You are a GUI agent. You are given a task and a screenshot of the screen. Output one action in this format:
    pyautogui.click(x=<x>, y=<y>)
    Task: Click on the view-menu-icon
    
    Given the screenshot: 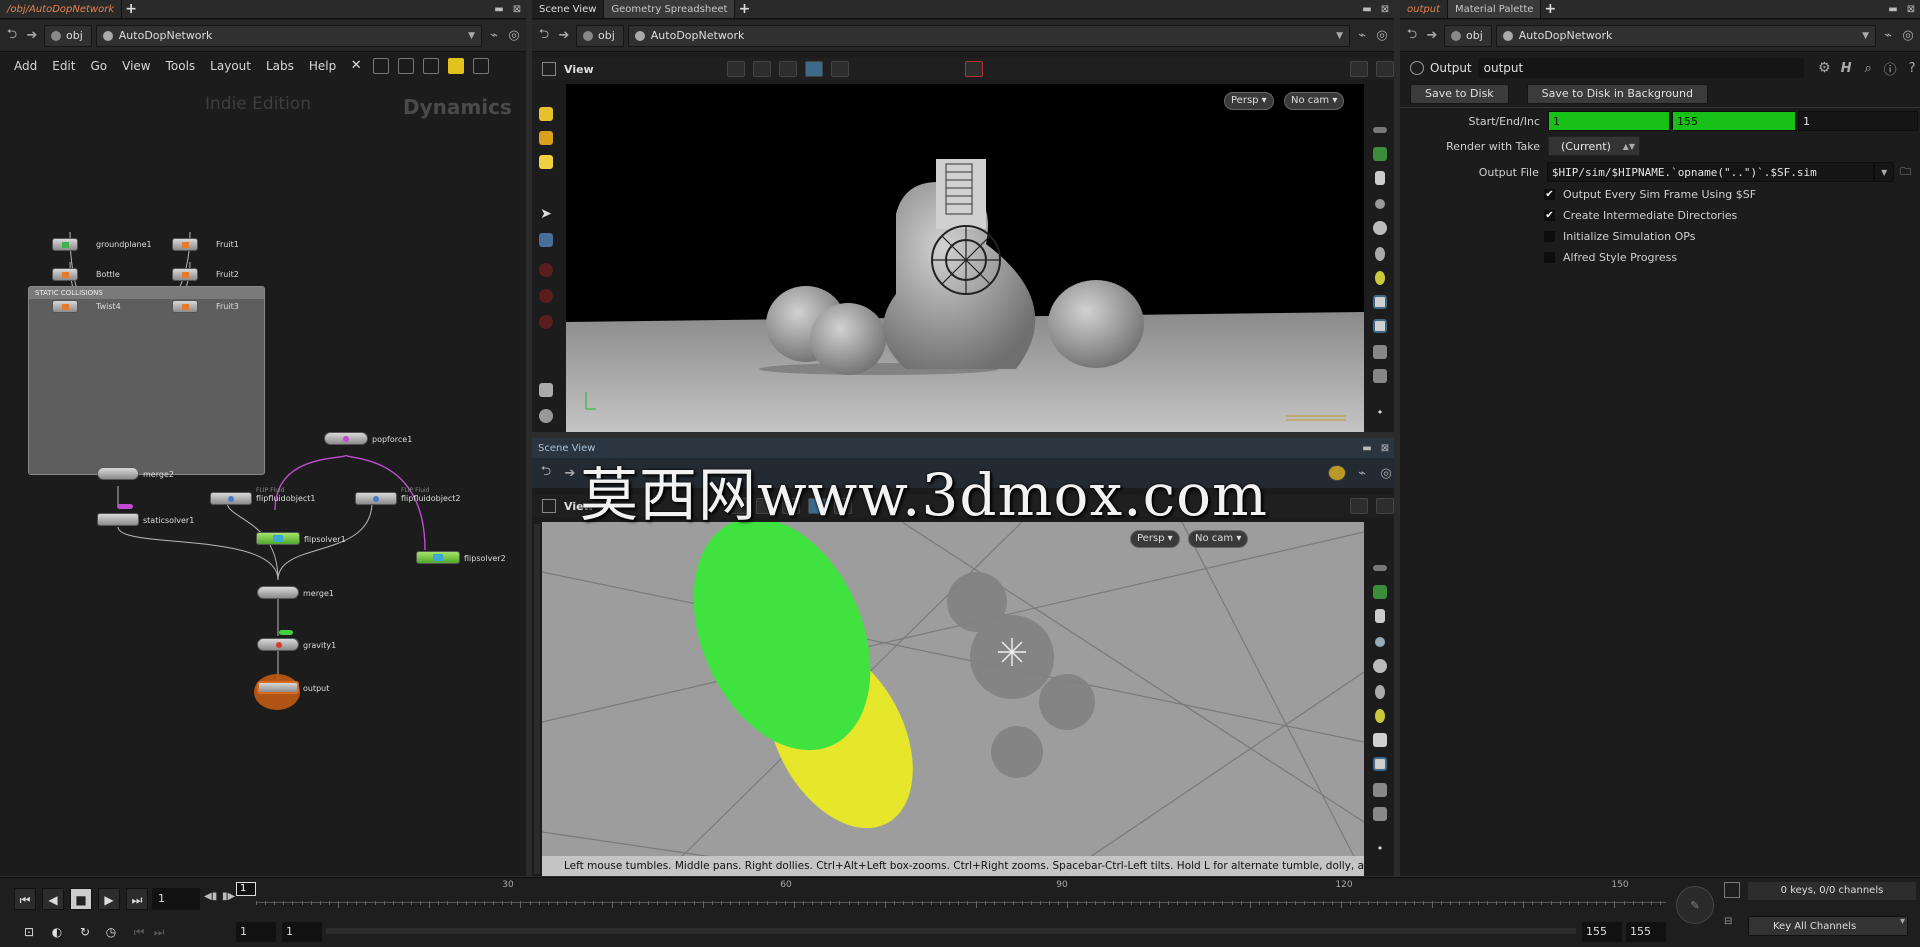 What is the action you would take?
    pyautogui.click(x=549, y=69)
    